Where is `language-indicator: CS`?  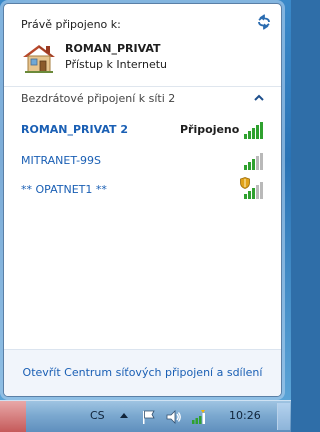 language-indicator: CS is located at coordinates (97, 415).